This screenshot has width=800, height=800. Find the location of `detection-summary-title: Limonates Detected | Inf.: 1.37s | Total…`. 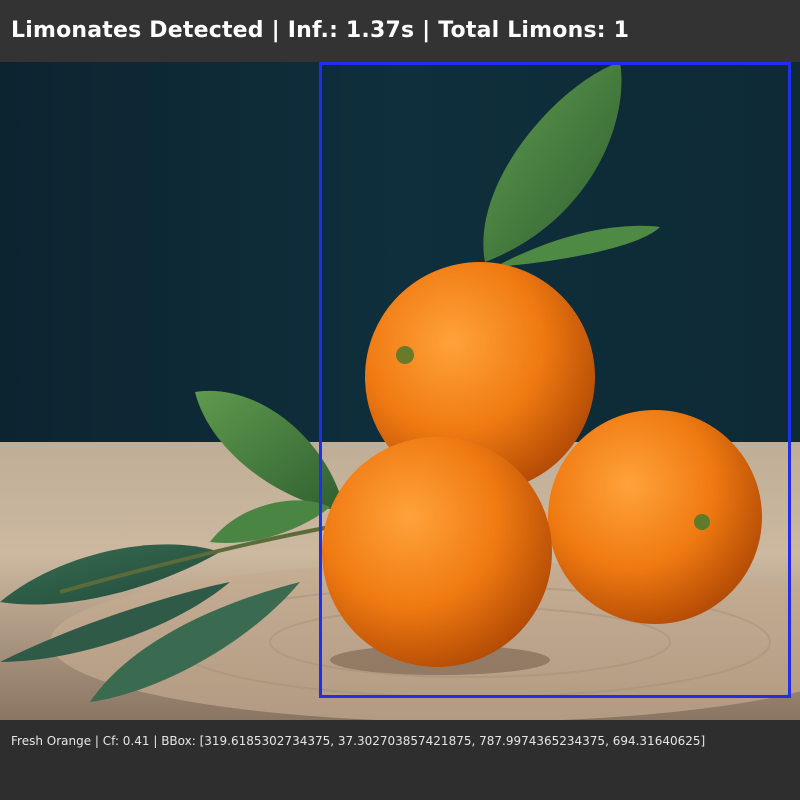

detection-summary-title: Limonates Detected | Inf.: 1.37s | Total… is located at coordinates (320, 30).